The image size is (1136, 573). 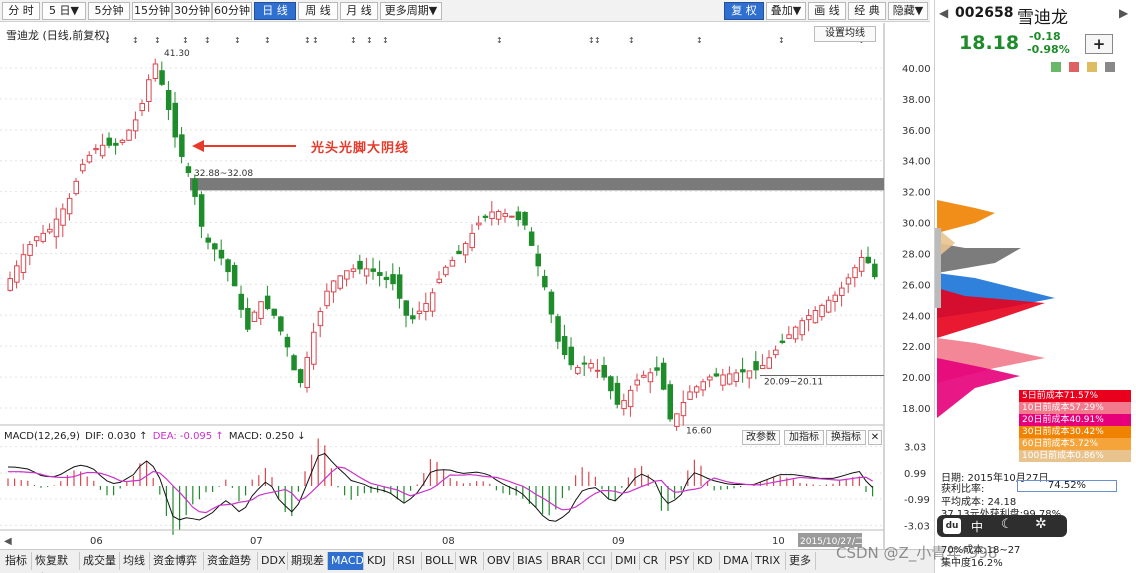 I want to click on flag-icon, so click(x=1092, y=67).